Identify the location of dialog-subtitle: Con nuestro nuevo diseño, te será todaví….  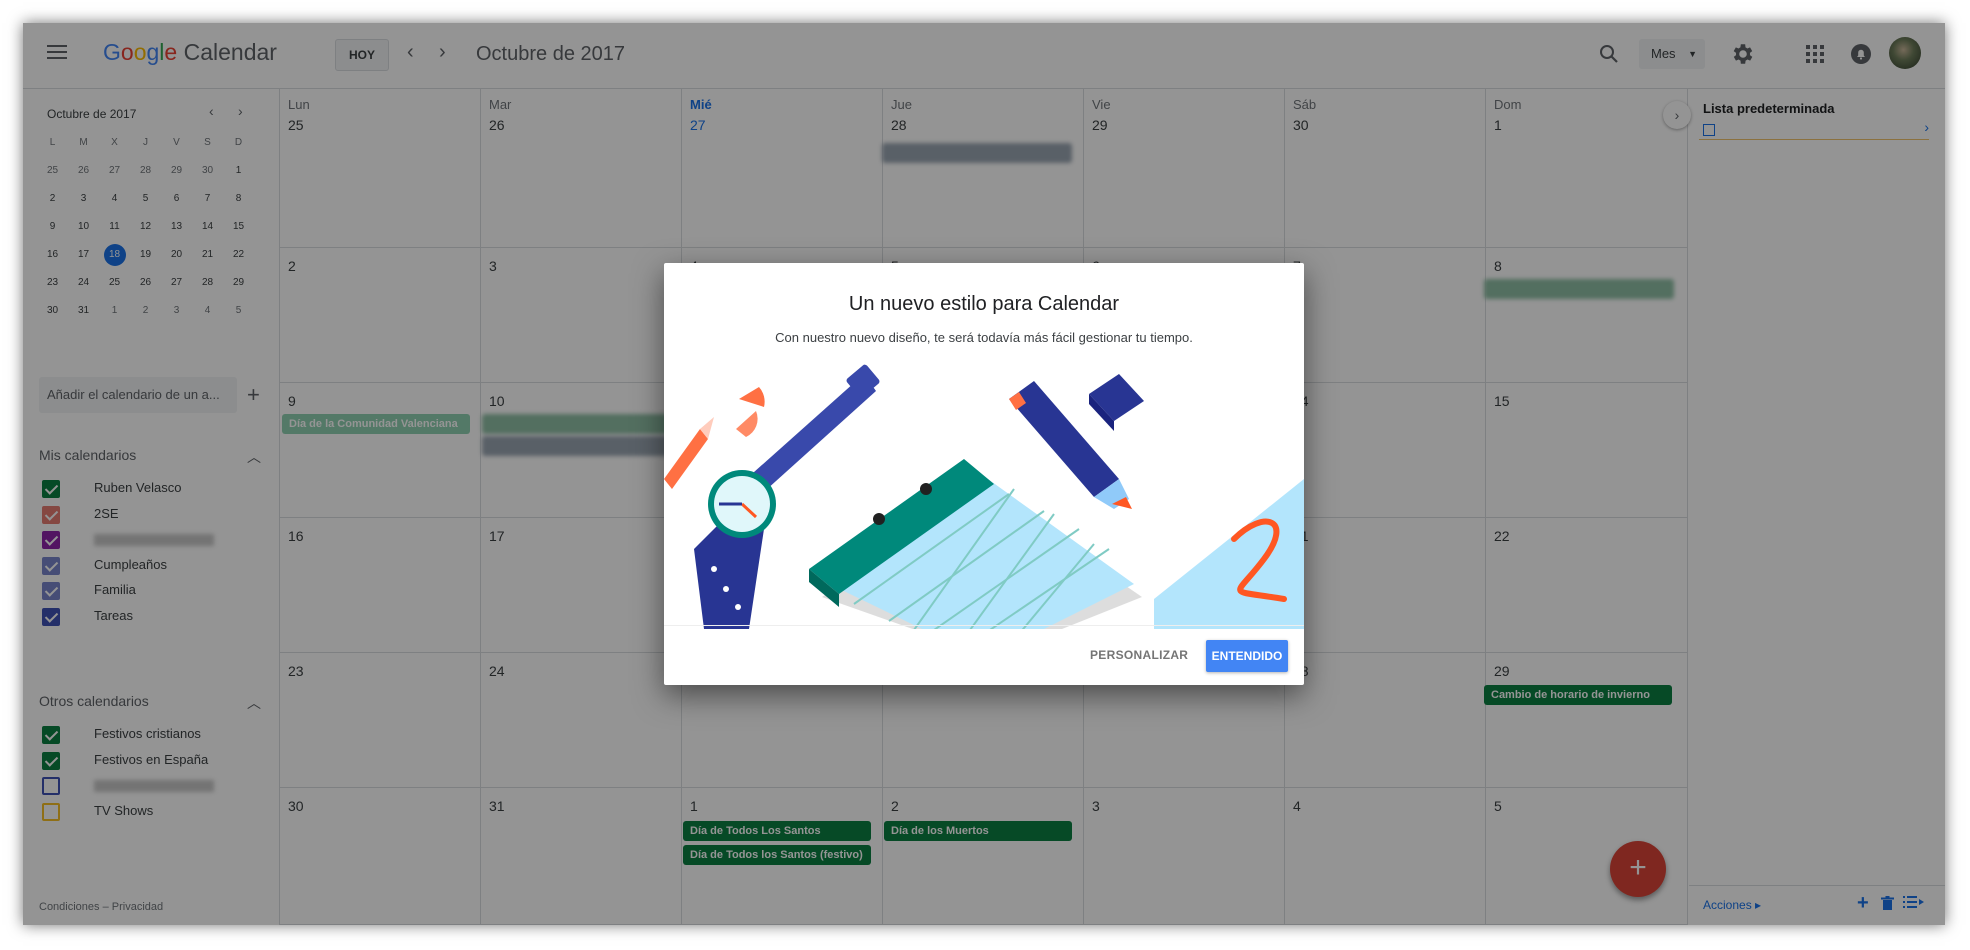
(984, 337).